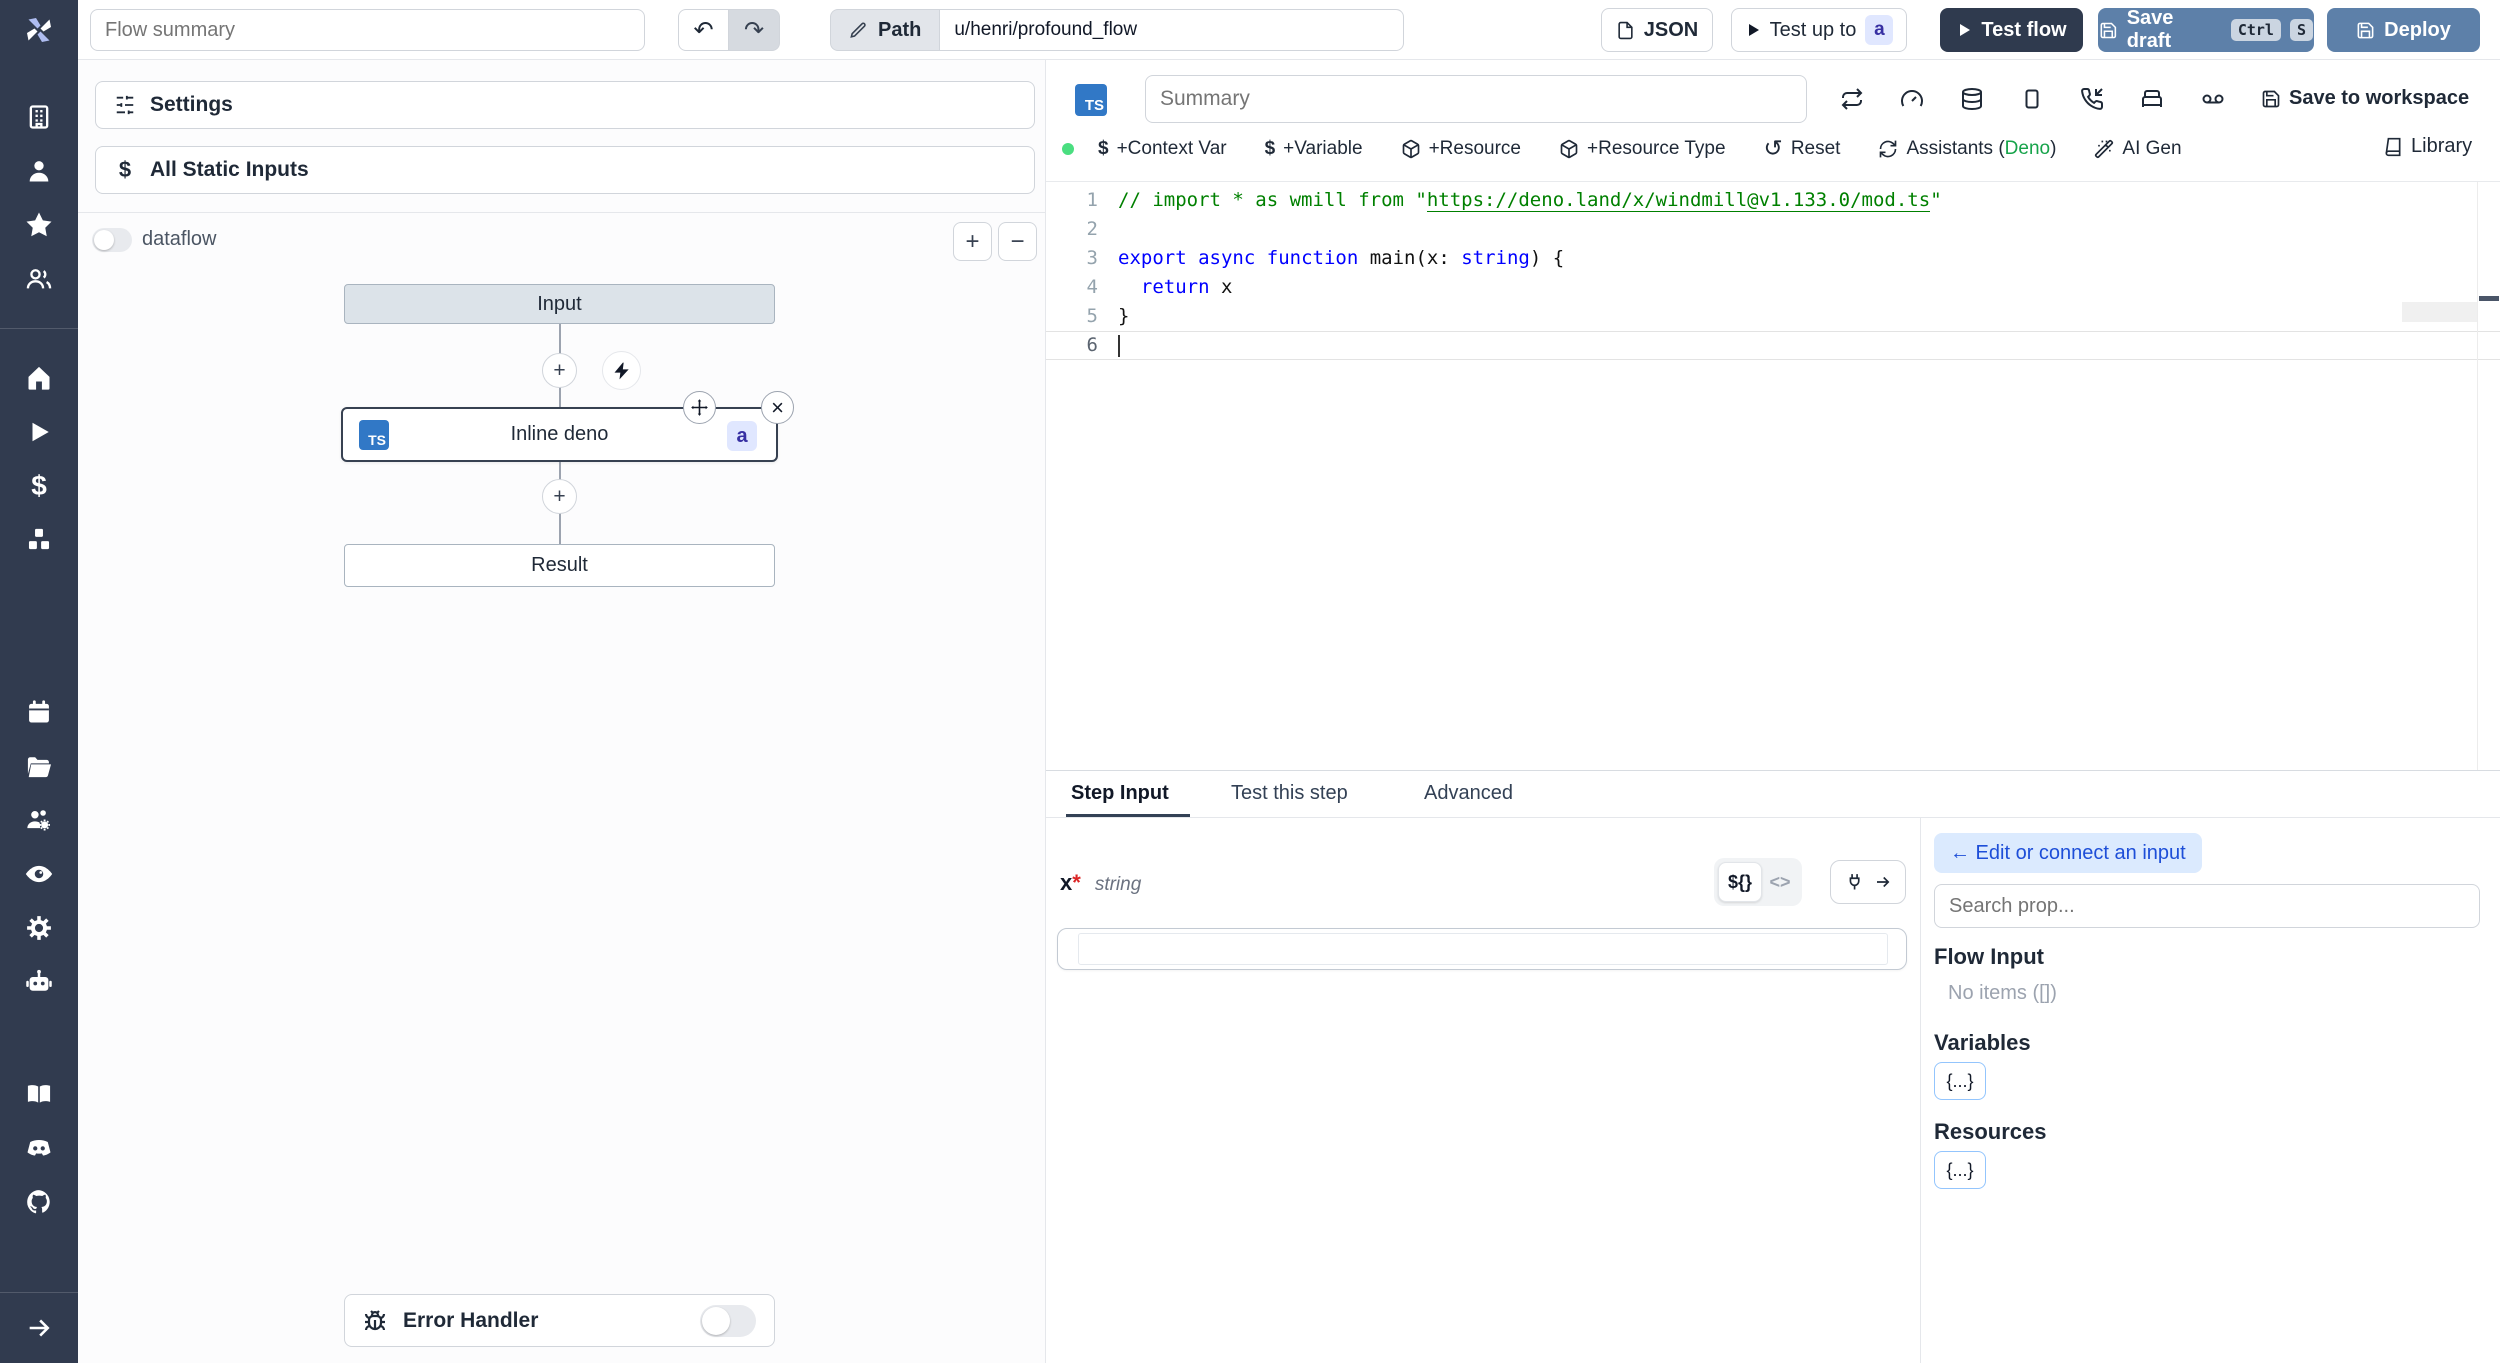 The width and height of the screenshot is (2500, 1363). I want to click on reset-button: ↺ Reset, so click(1802, 148).